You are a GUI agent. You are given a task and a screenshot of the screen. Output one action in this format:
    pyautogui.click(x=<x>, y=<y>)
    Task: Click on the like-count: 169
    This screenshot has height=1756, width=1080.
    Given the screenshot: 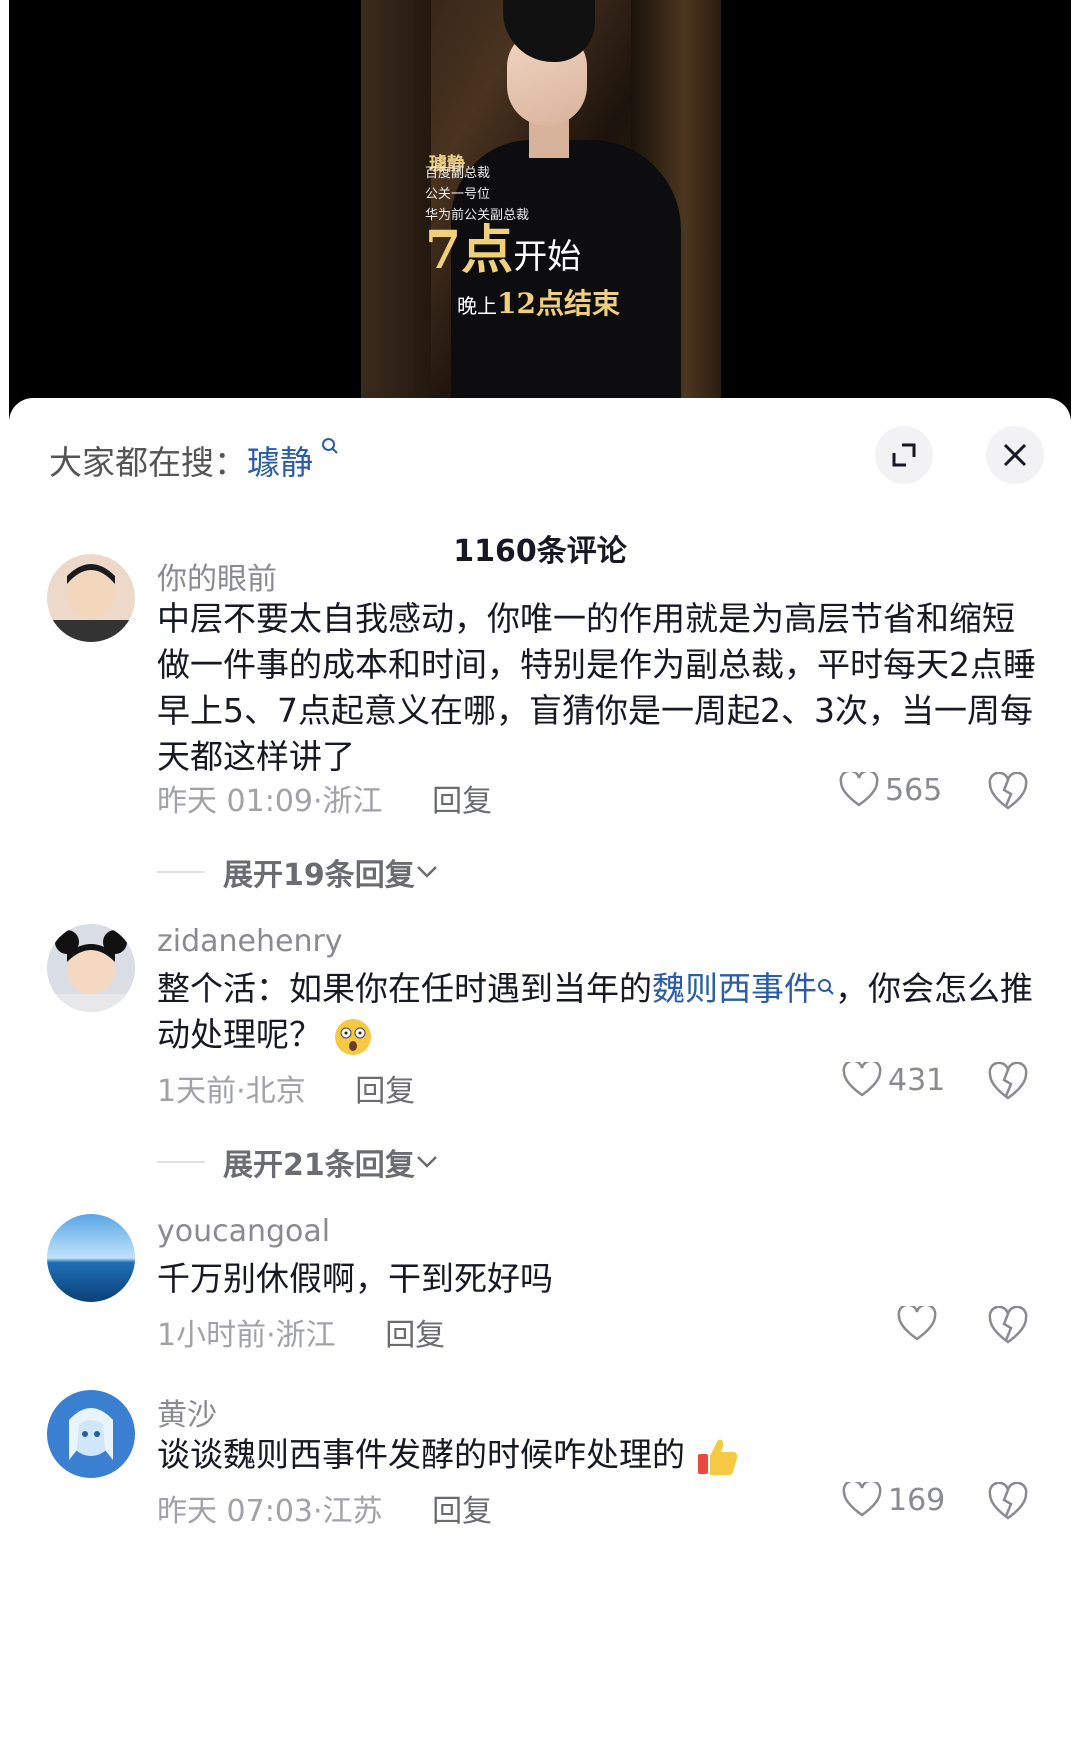 What is the action you would take?
    pyautogui.click(x=917, y=1500)
    